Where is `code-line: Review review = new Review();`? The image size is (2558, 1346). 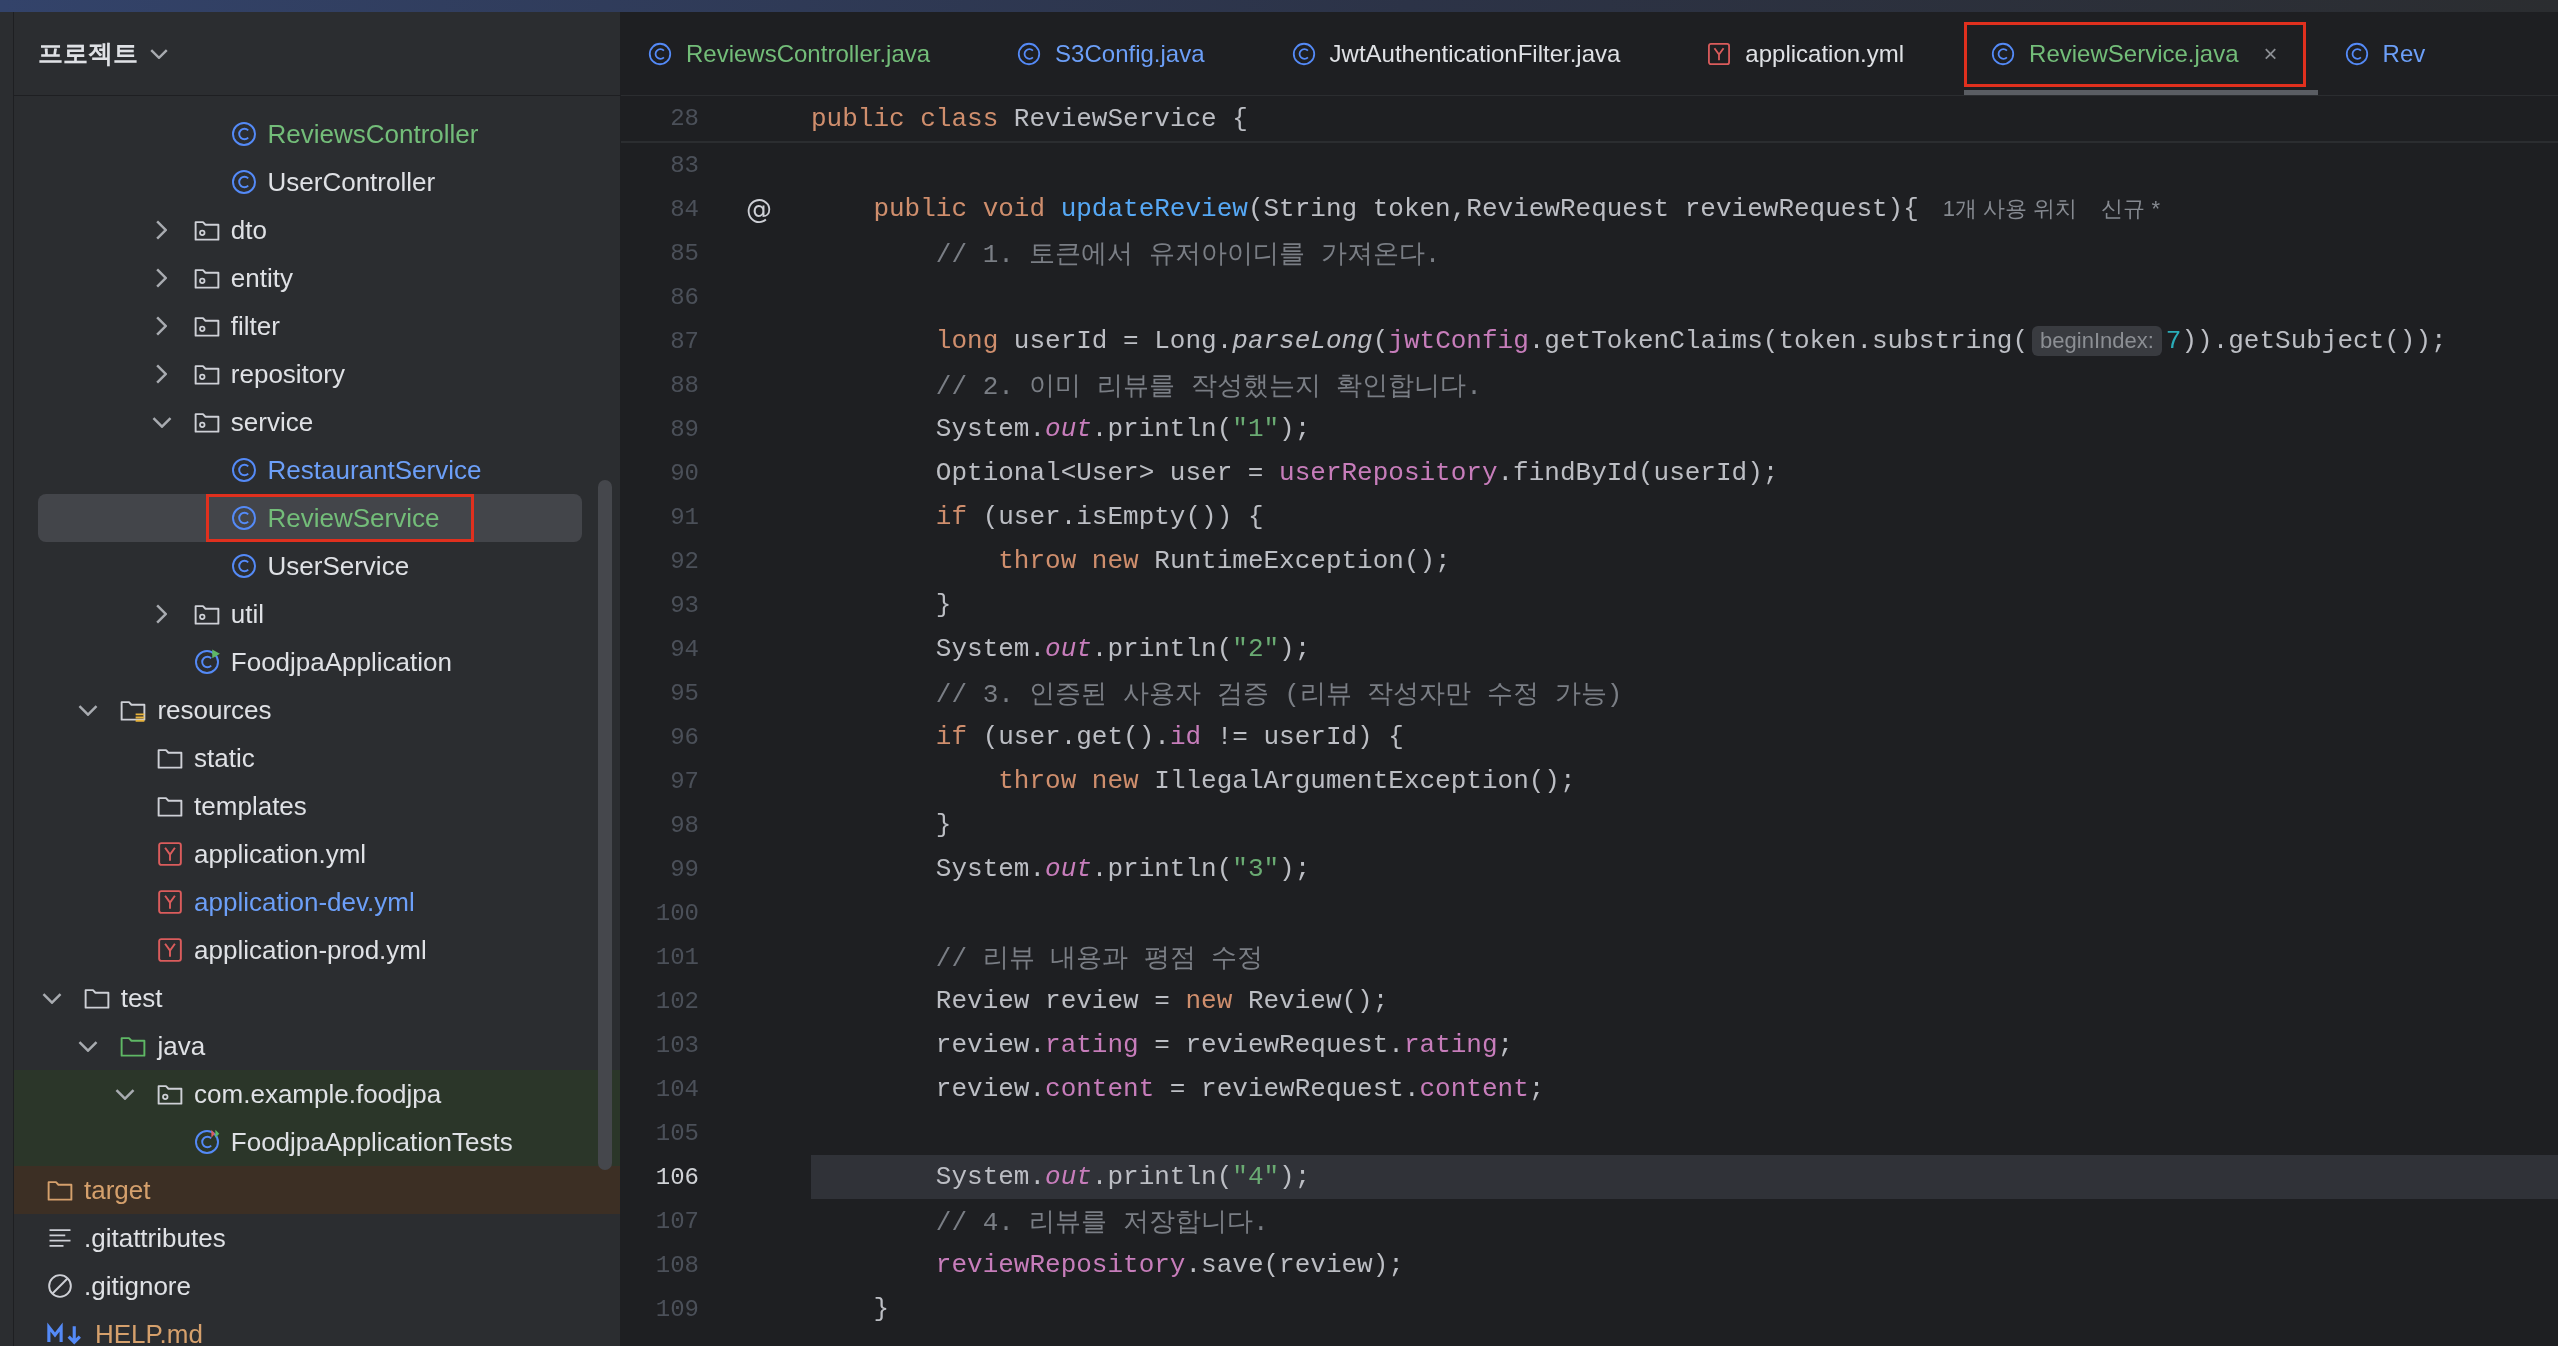
code-line: Review review = new Review(); is located at coordinates (1162, 1001).